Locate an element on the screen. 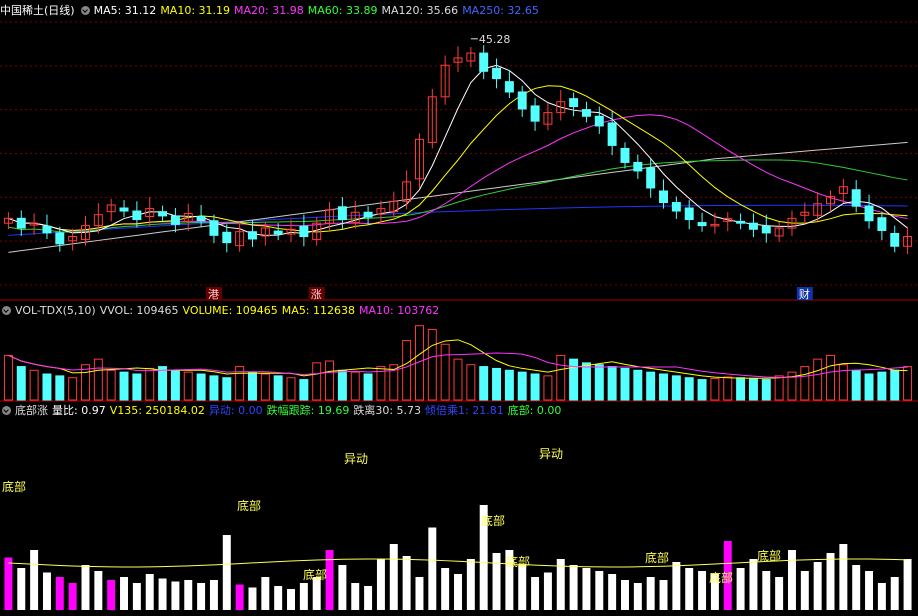 The height and width of the screenshot is (616, 918). liangbi-label: 量比: 0.97 is located at coordinates (79, 410).